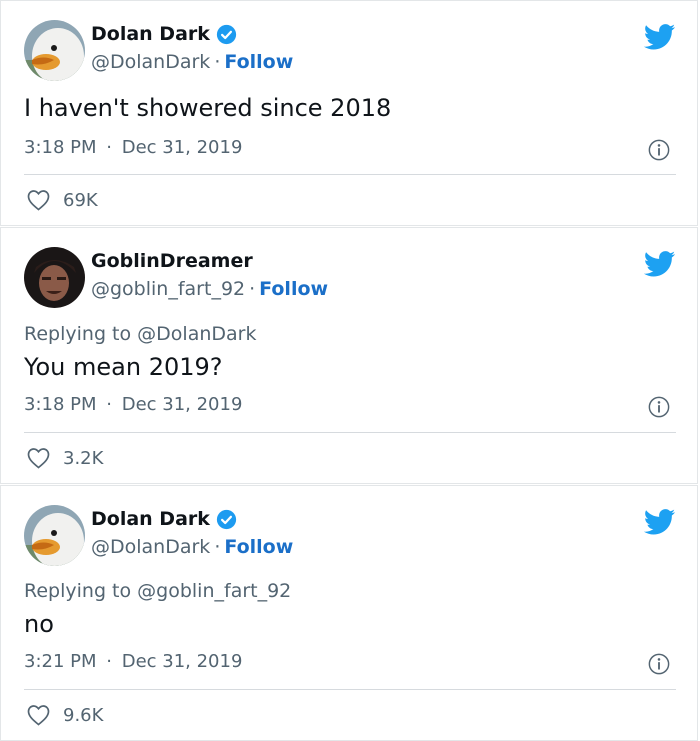 Image resolution: width=700 pixels, height=741 pixels. I want to click on author-name-text: GoblinDreamer, so click(172, 261).